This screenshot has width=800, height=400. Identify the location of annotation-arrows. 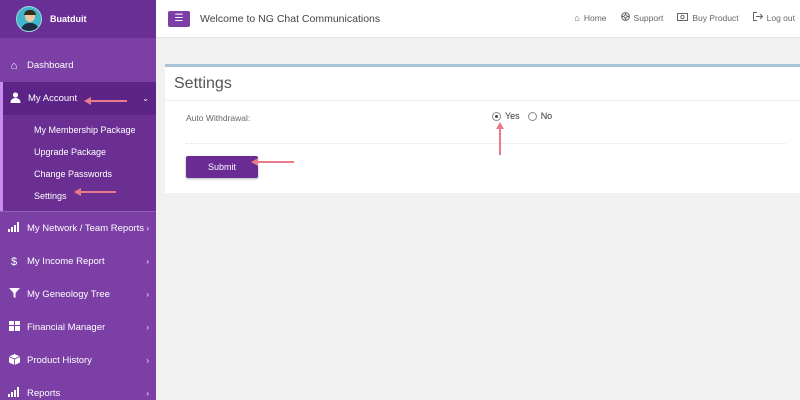
(289, 146).